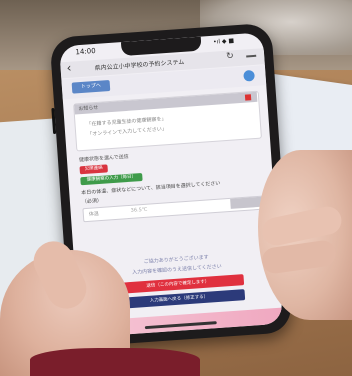 The width and height of the screenshot is (352, 376). Describe the element at coordinates (230, 56) in the screenshot. I see `refresh-icon: ↻` at that location.